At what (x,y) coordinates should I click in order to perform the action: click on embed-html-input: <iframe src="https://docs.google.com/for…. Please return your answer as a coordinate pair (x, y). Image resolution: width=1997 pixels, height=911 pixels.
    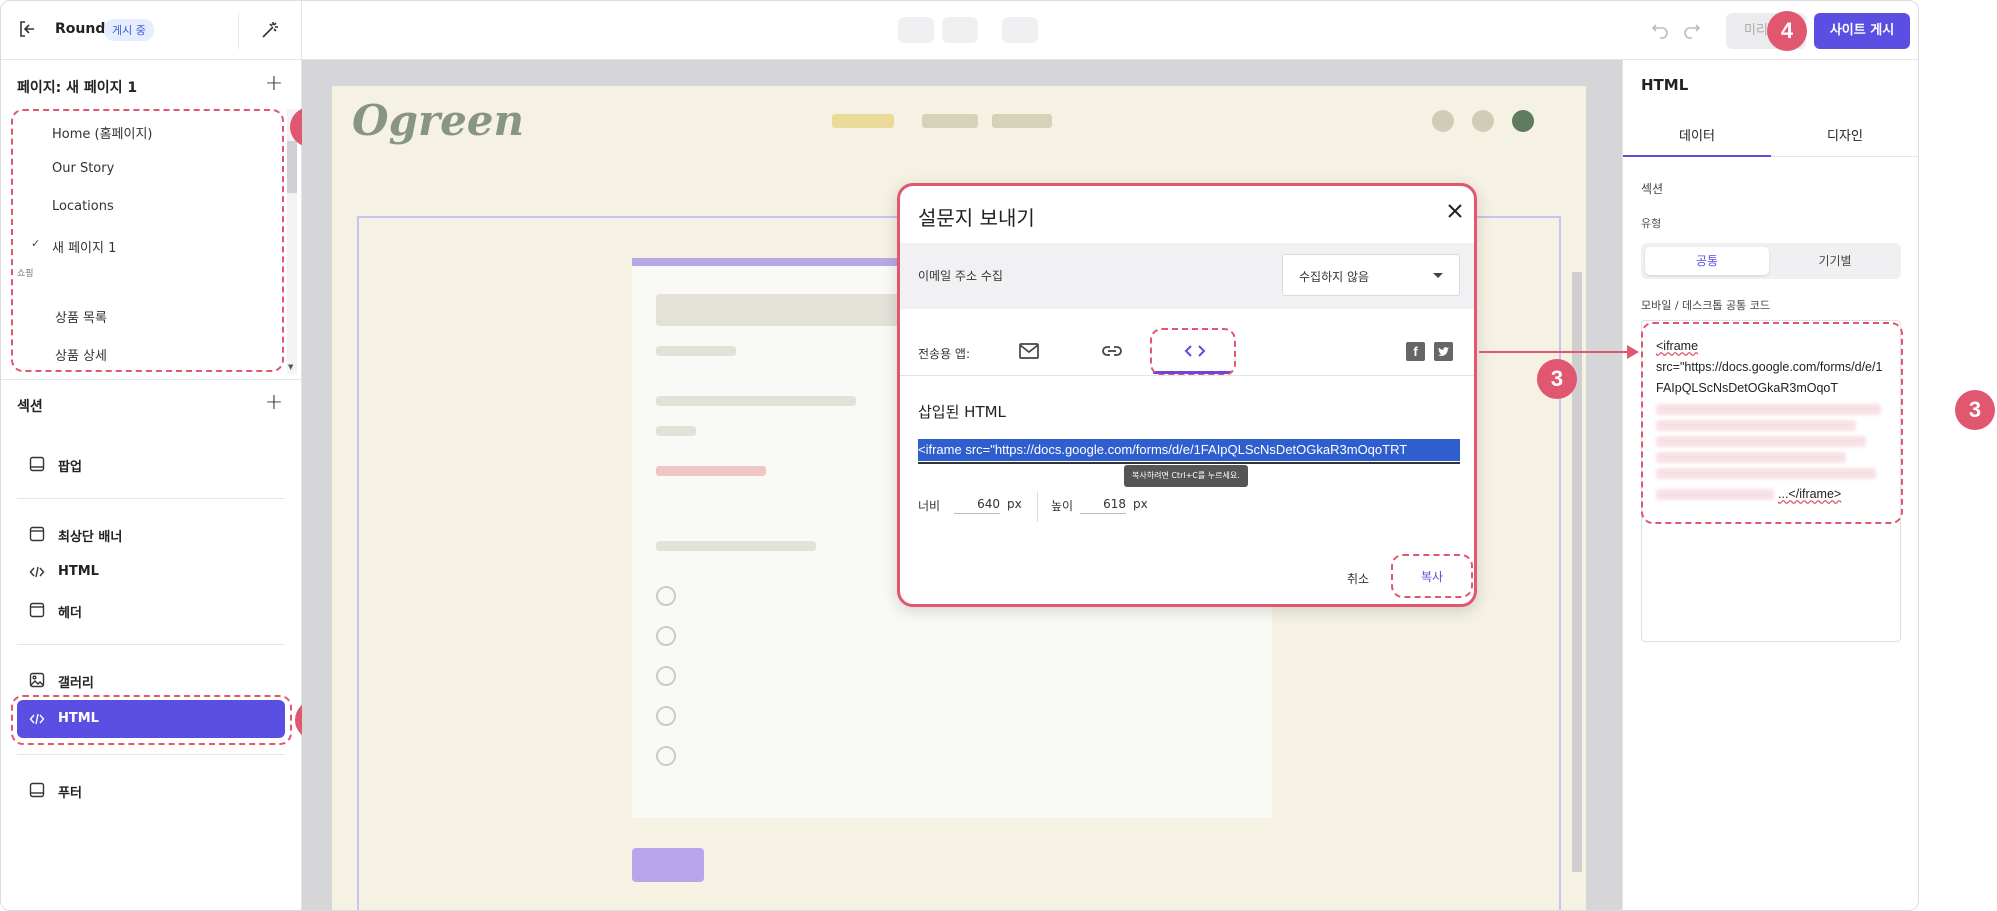
    Looking at the image, I should click on (1189, 450).